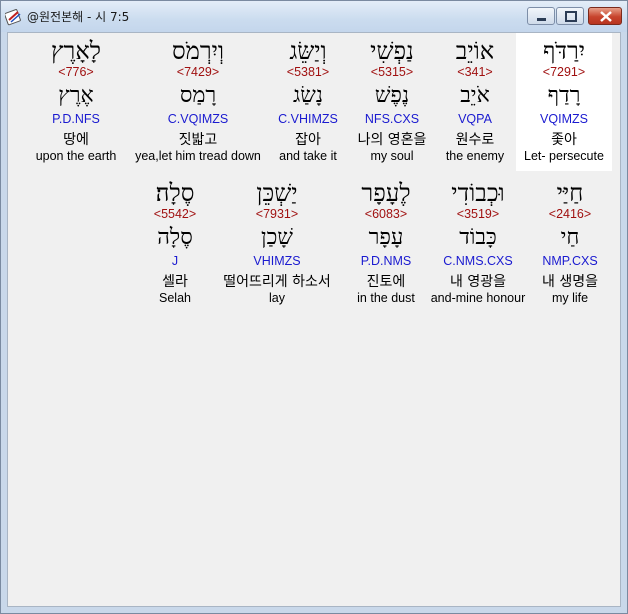 The width and height of the screenshot is (628, 614). Describe the element at coordinates (564, 51) in the screenshot. I see `hebrew-word: יִרַדֹּף` at that location.